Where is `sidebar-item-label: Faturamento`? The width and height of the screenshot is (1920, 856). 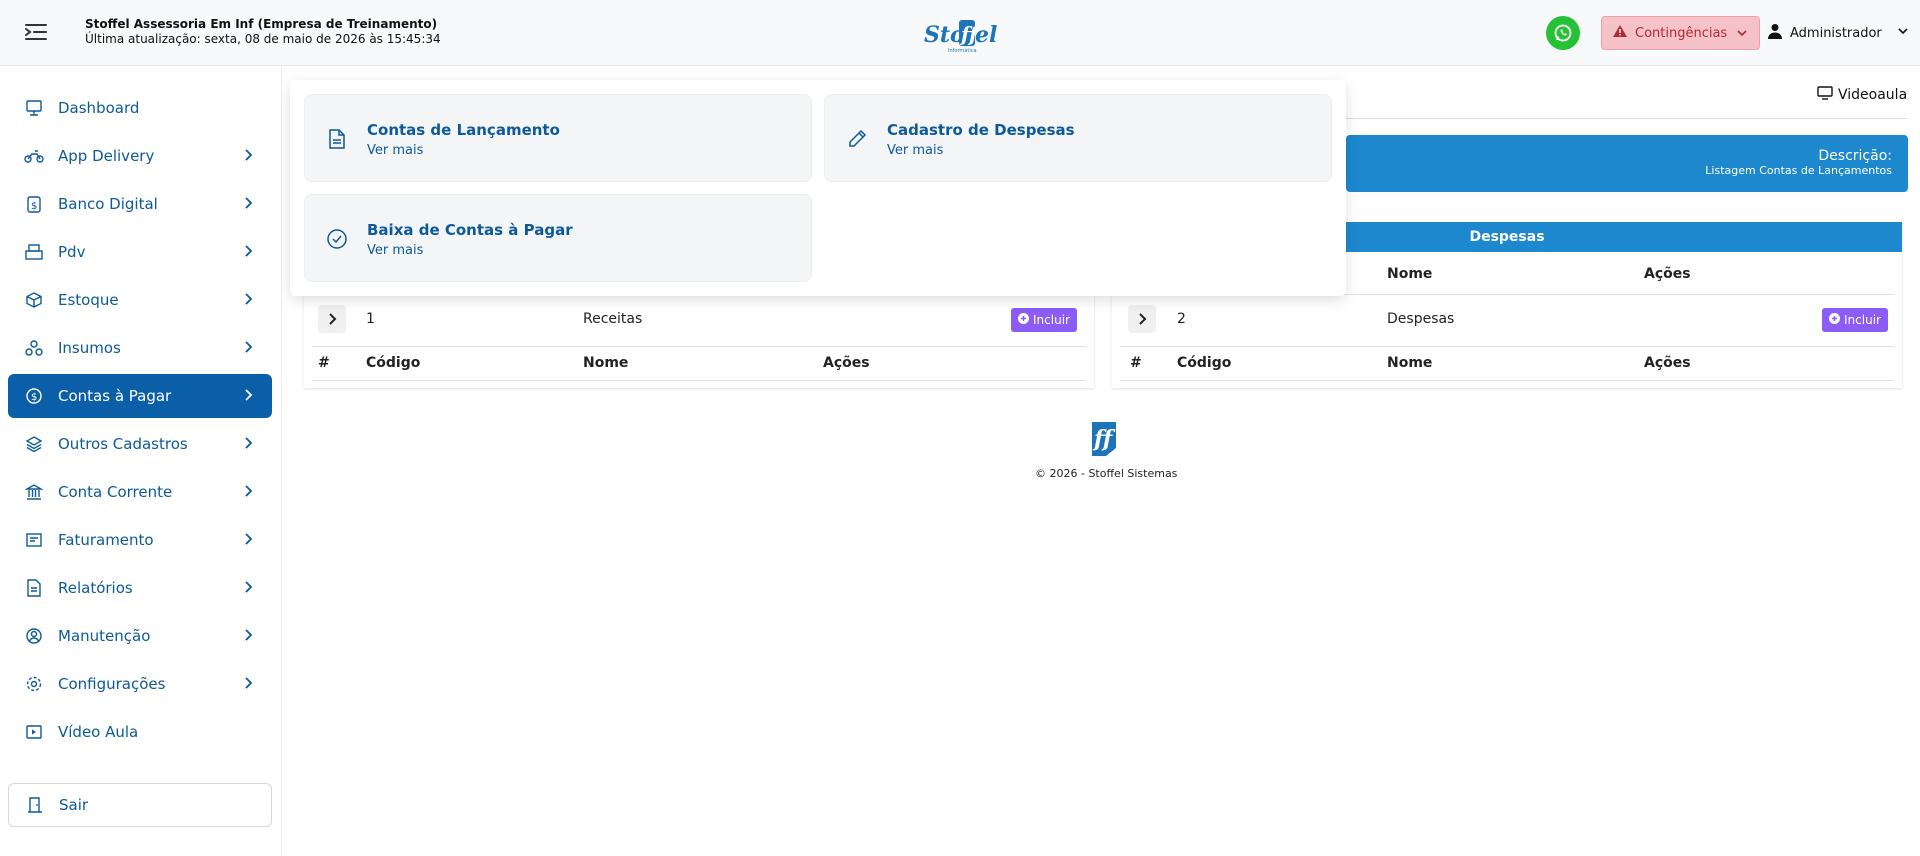
sidebar-item-label: Faturamento is located at coordinates (106, 540).